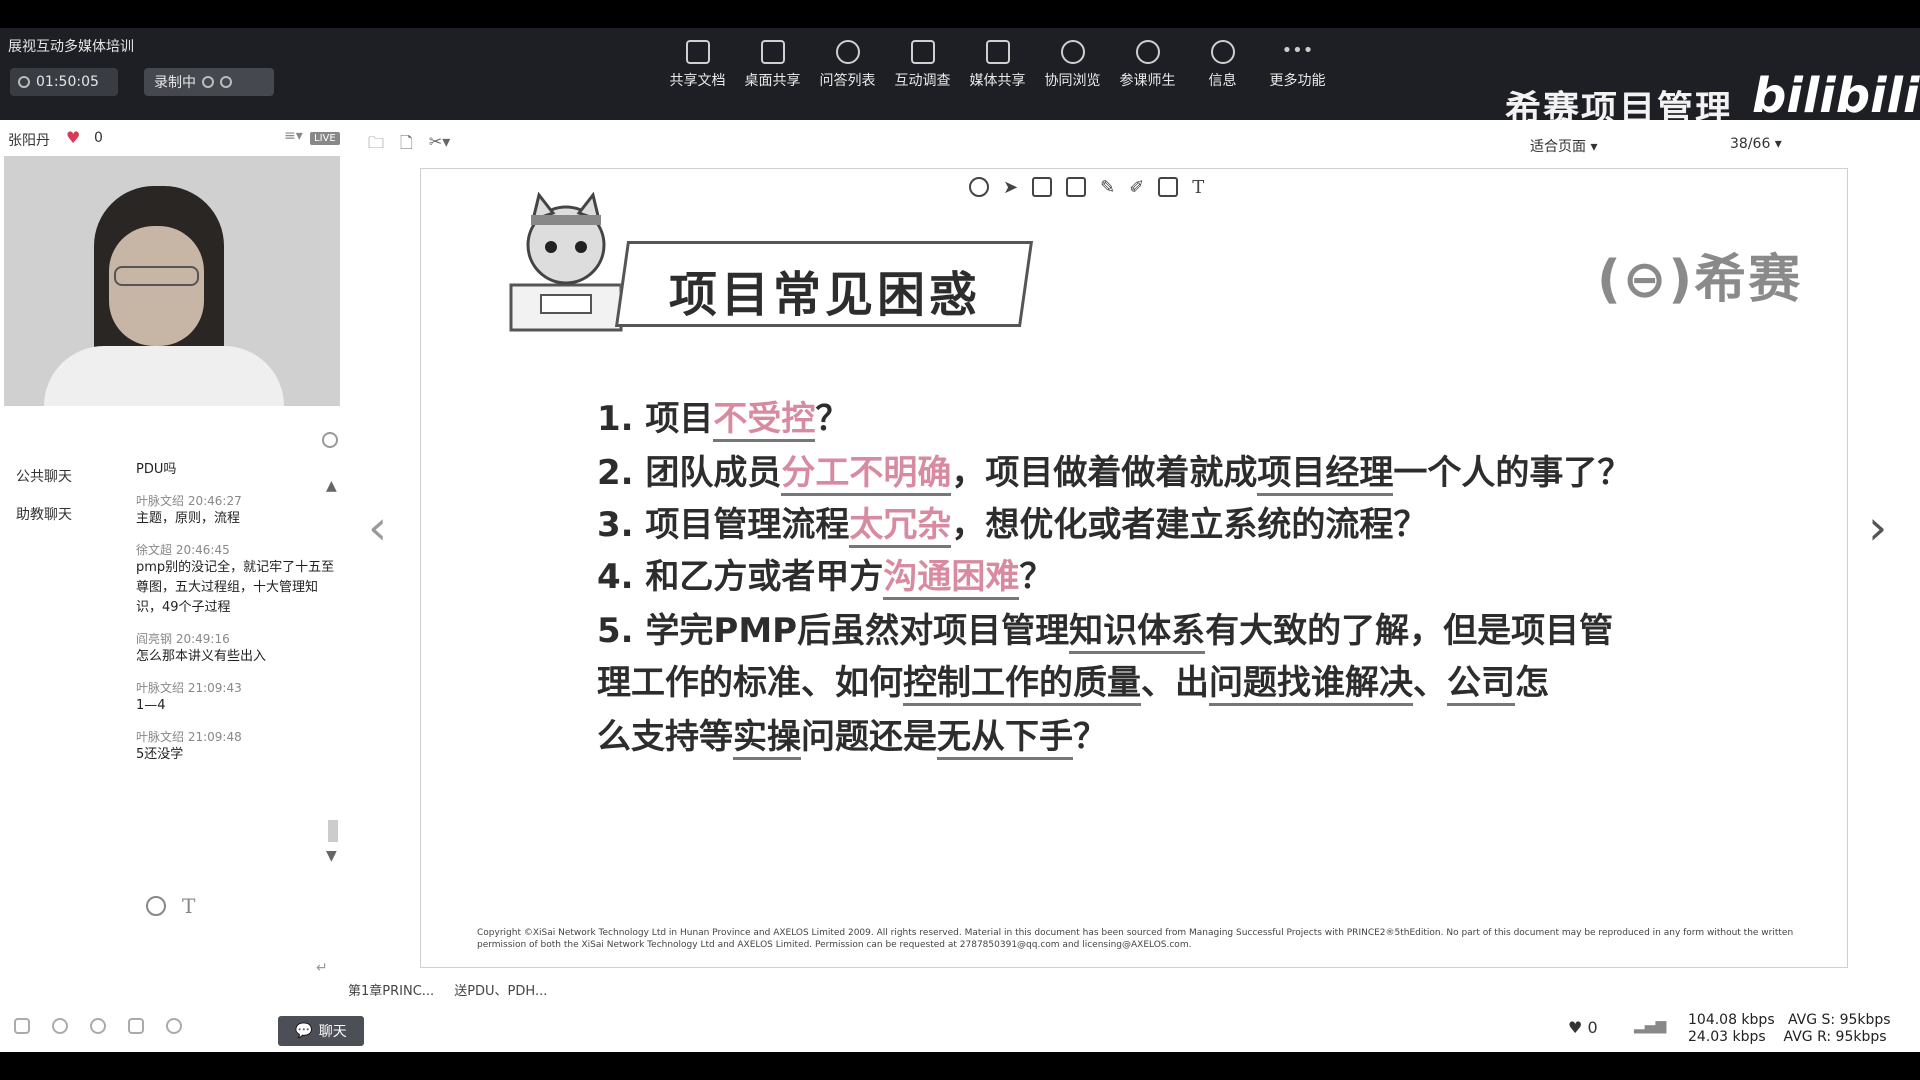  Describe the element at coordinates (740, 577) in the screenshot. I see `question-text: 4. 和乙方或者甲方` at that location.